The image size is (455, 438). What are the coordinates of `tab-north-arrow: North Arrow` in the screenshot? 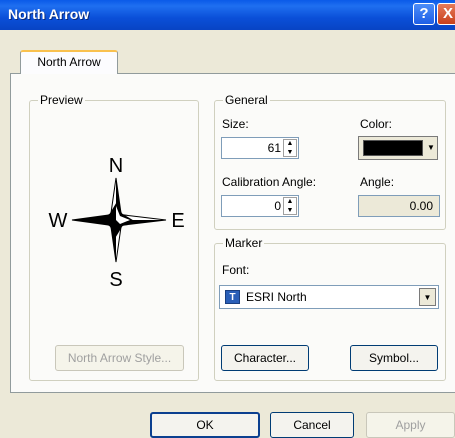 It's located at (69, 62).